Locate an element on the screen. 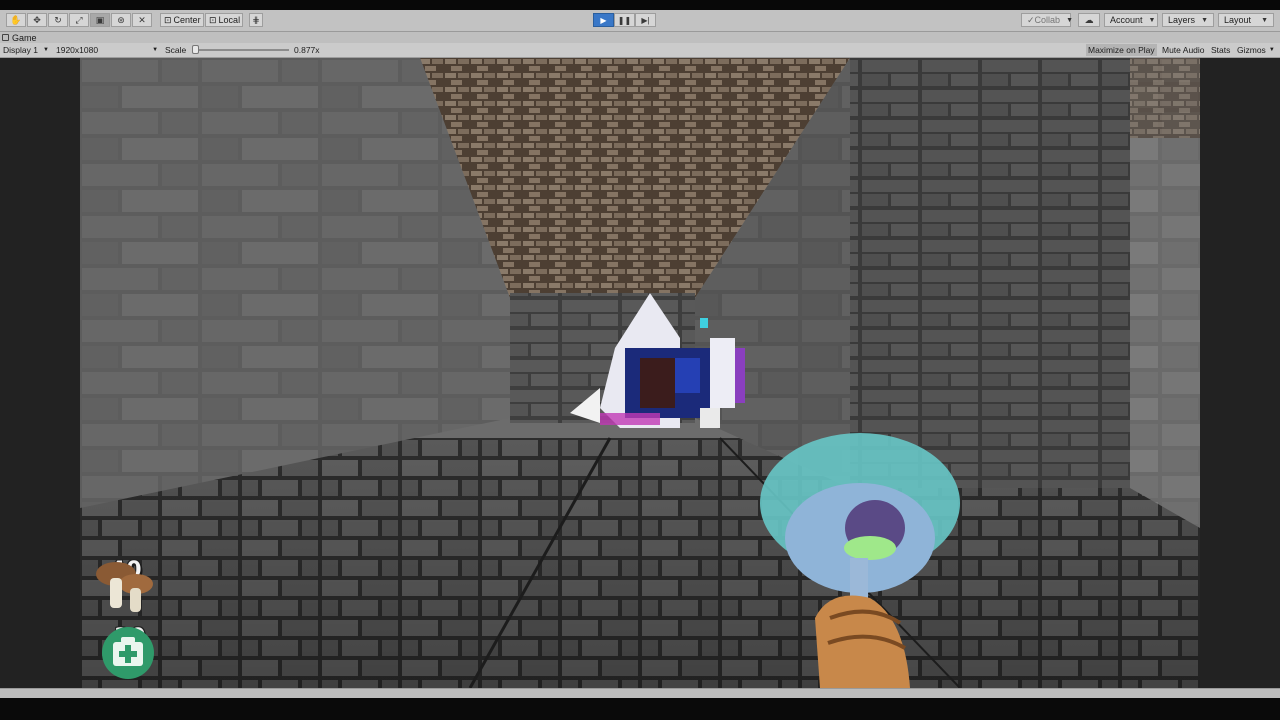 The width and height of the screenshot is (1280, 720). custom-tool-icon: ✕ is located at coordinates (142, 20).